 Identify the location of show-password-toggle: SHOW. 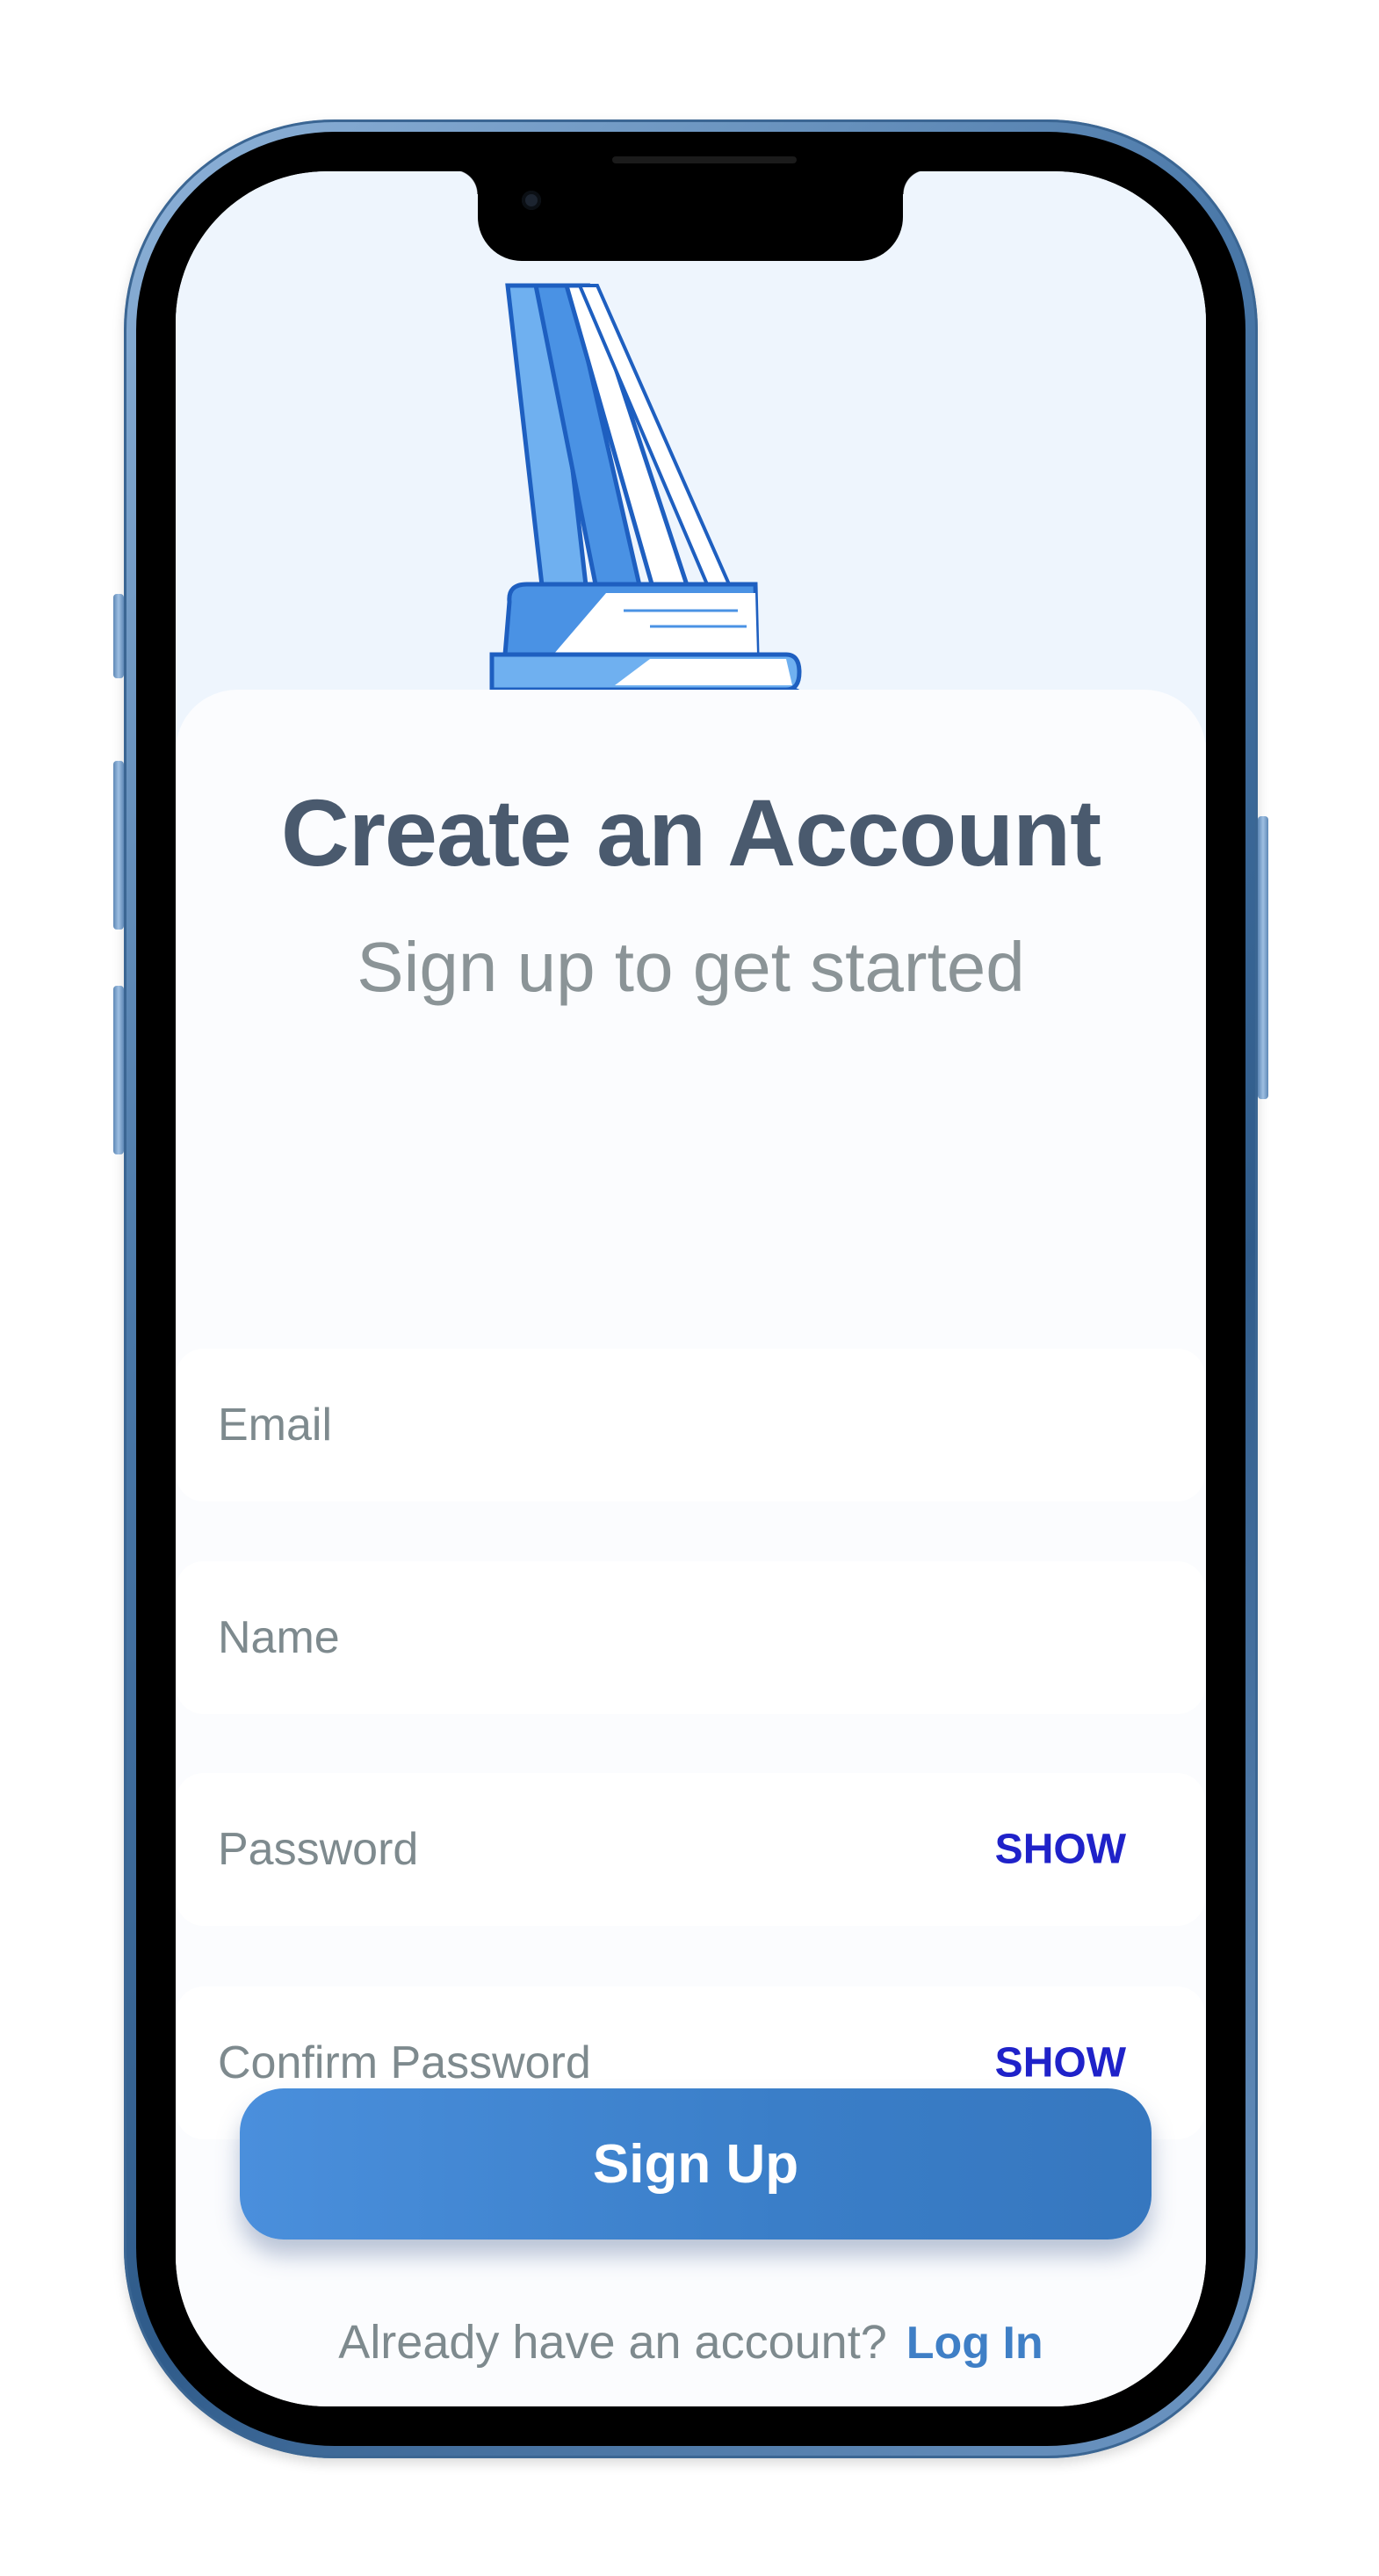
(1060, 1850).